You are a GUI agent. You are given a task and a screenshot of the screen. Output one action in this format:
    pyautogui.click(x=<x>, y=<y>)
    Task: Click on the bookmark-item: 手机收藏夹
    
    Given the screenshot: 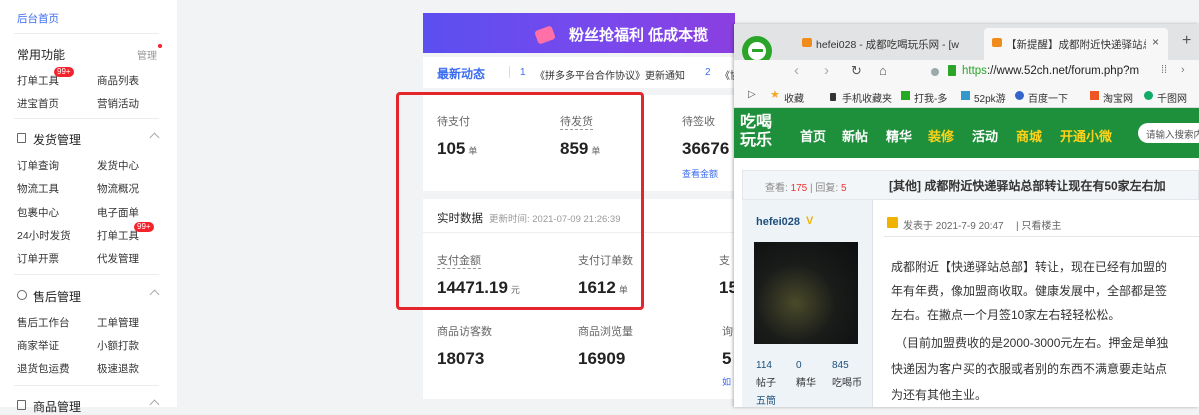 What is the action you would take?
    pyautogui.click(x=867, y=97)
    